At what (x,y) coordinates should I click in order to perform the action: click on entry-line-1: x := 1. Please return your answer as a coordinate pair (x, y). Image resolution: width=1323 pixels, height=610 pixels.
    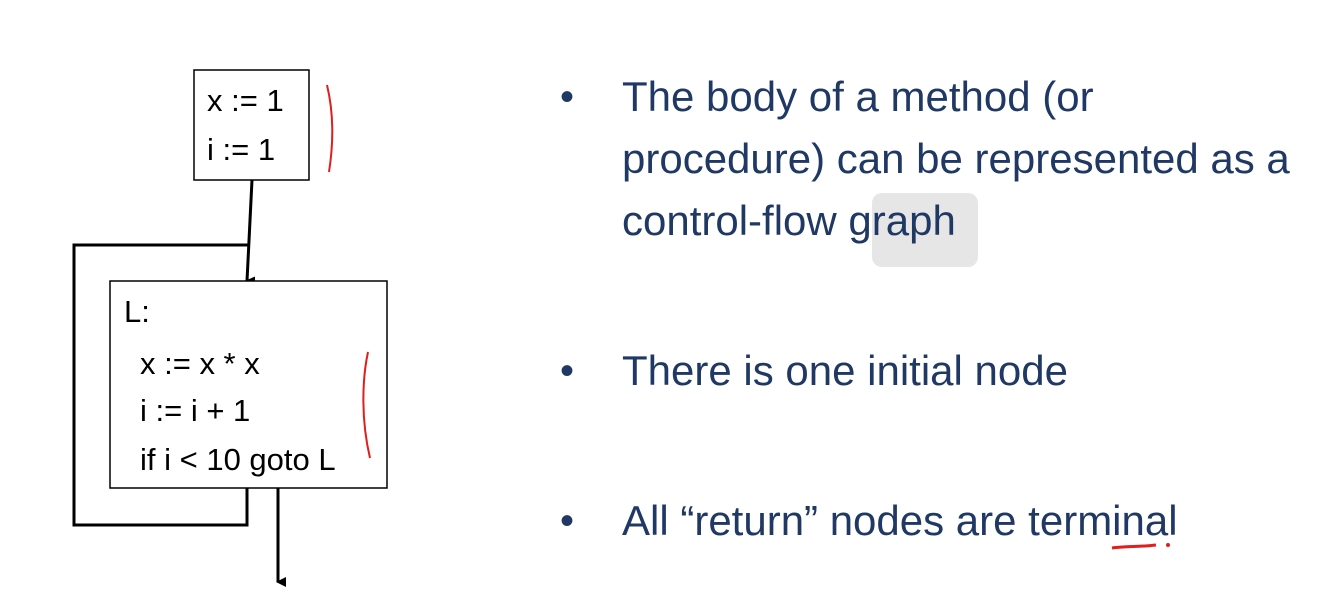
    Looking at the image, I should click on (245, 100).